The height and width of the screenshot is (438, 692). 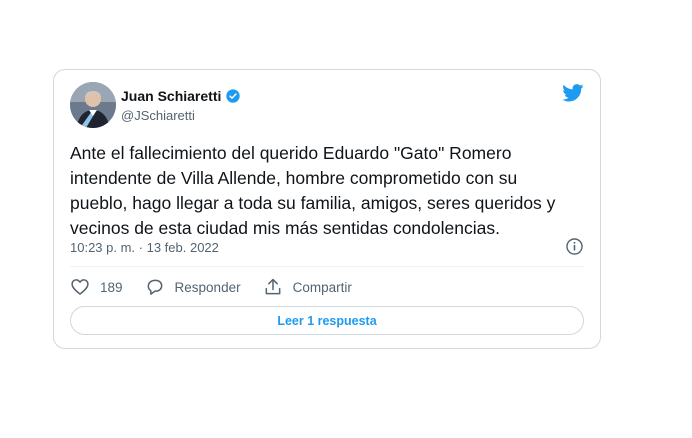 I want to click on divider, so click(x=327, y=266).